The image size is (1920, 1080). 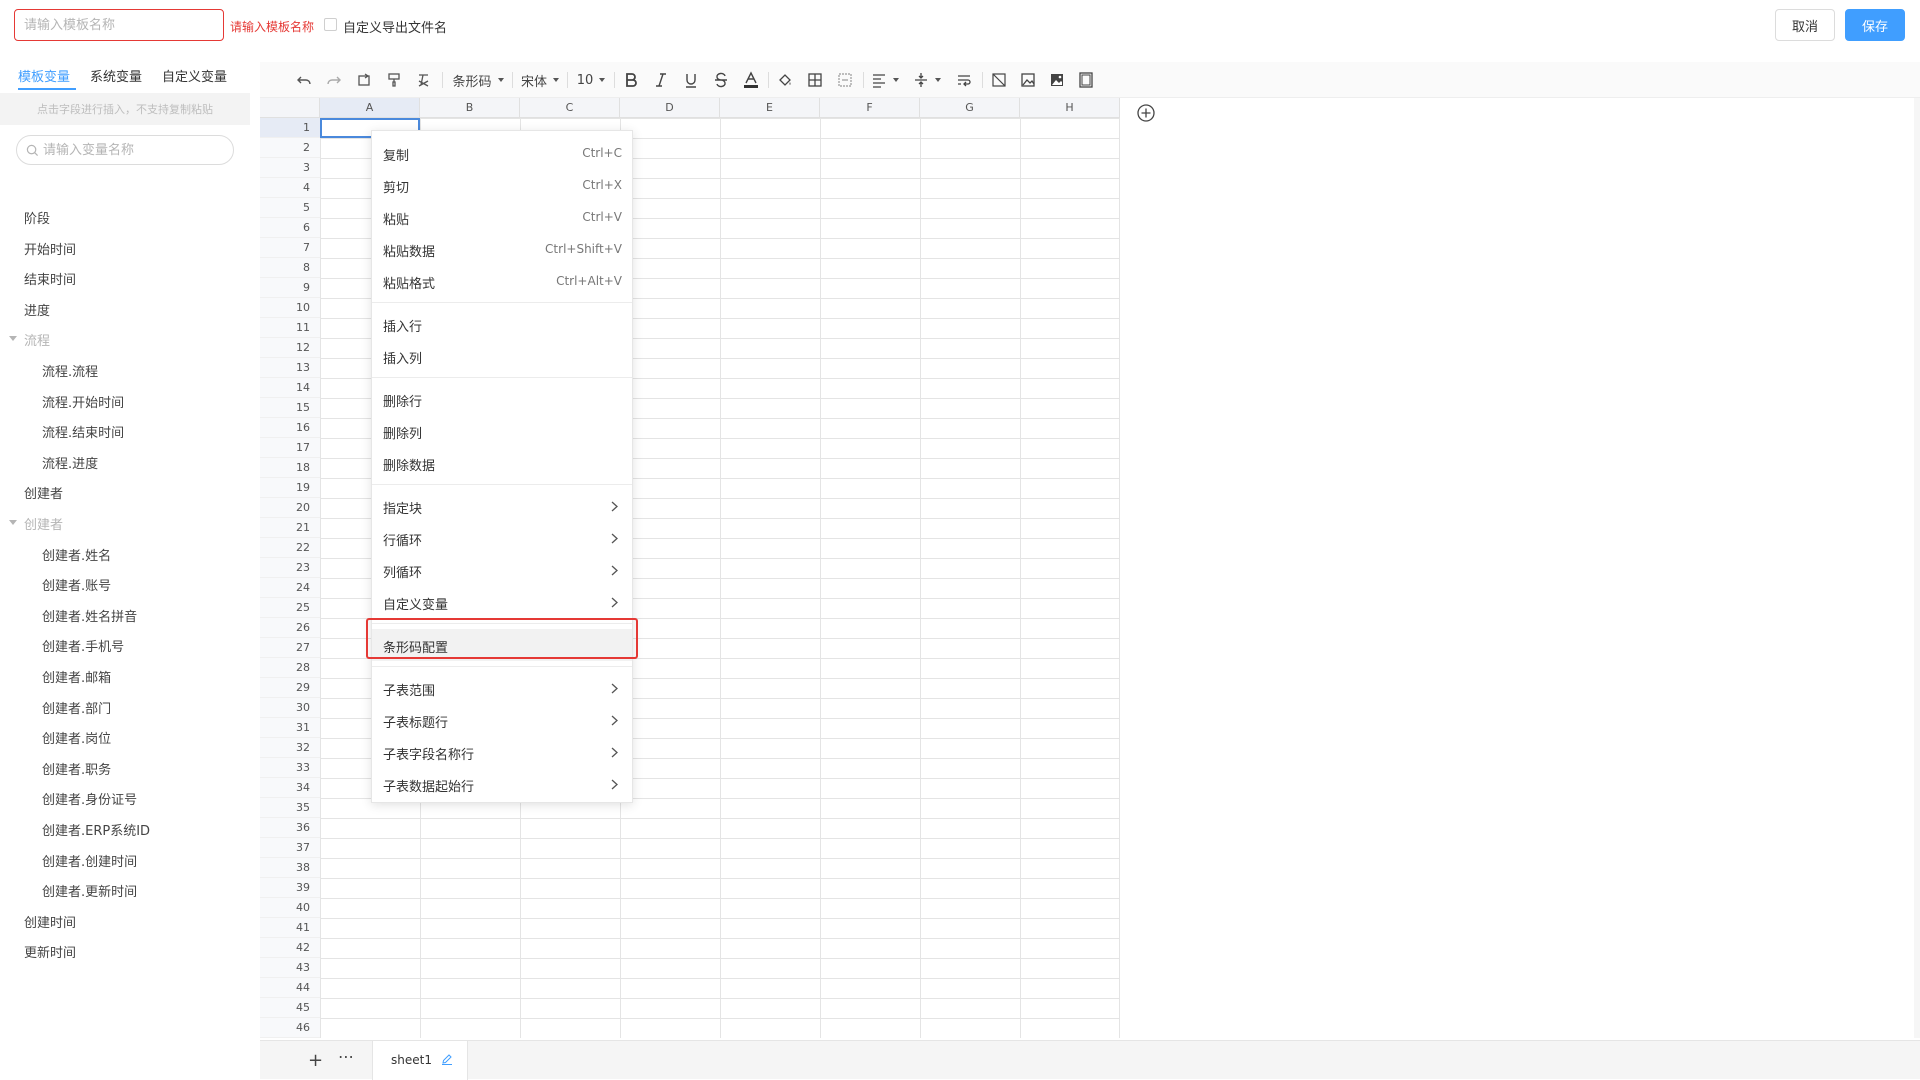 I want to click on repeat-button, so click(x=364, y=80).